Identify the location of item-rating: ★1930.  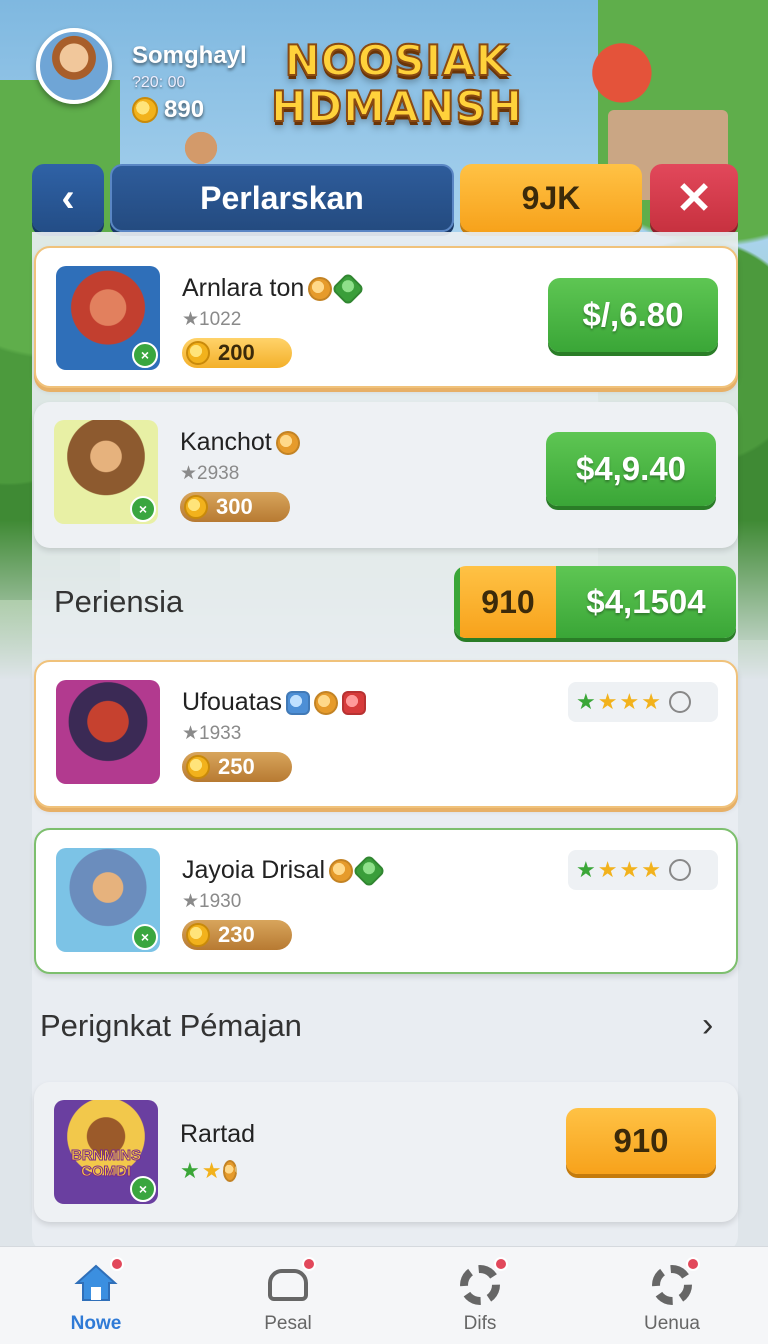
(212, 901).